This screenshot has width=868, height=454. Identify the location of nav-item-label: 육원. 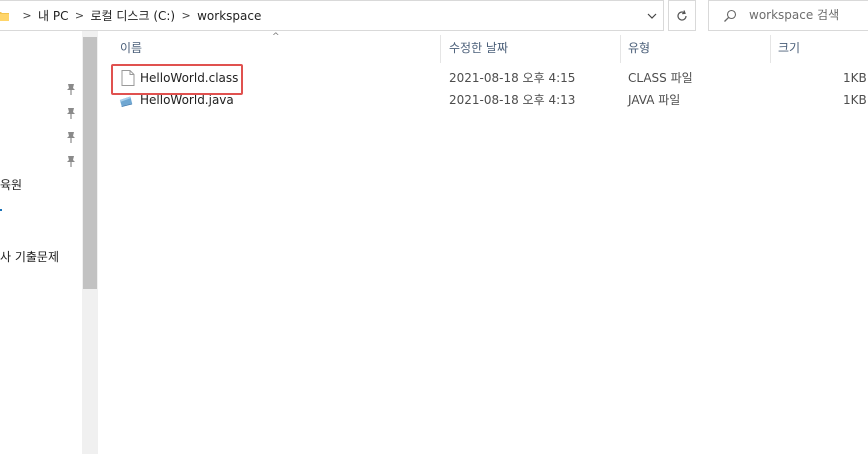
(11, 184).